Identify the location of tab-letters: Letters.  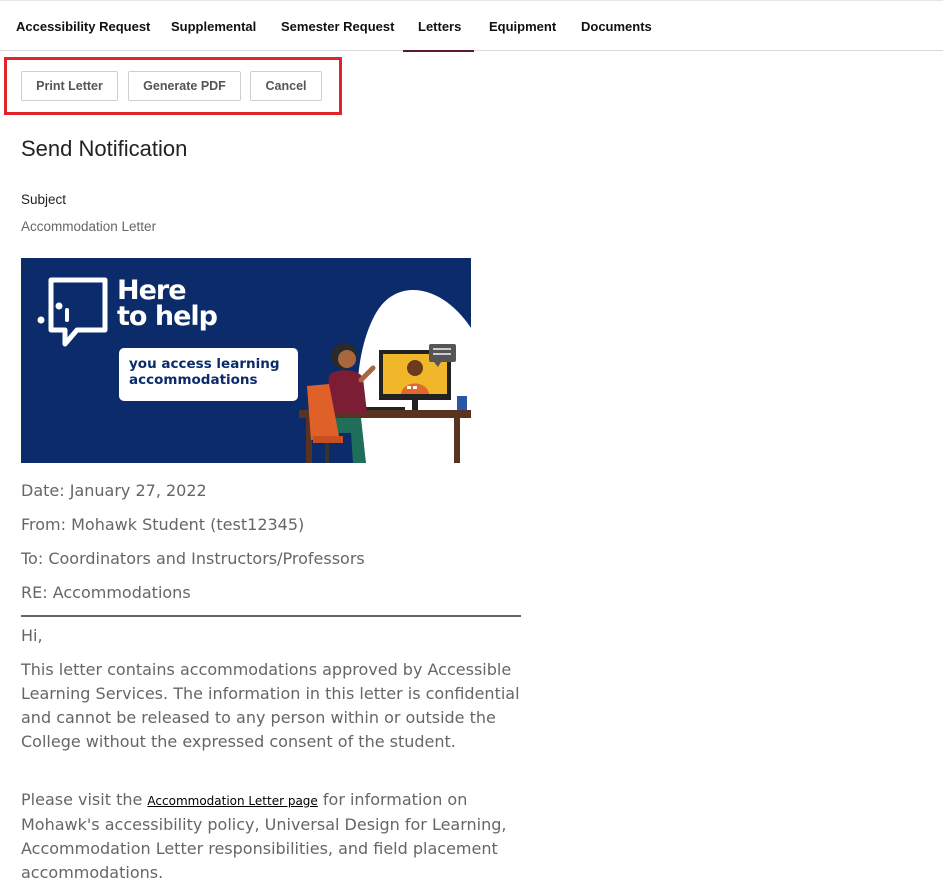
(438, 26).